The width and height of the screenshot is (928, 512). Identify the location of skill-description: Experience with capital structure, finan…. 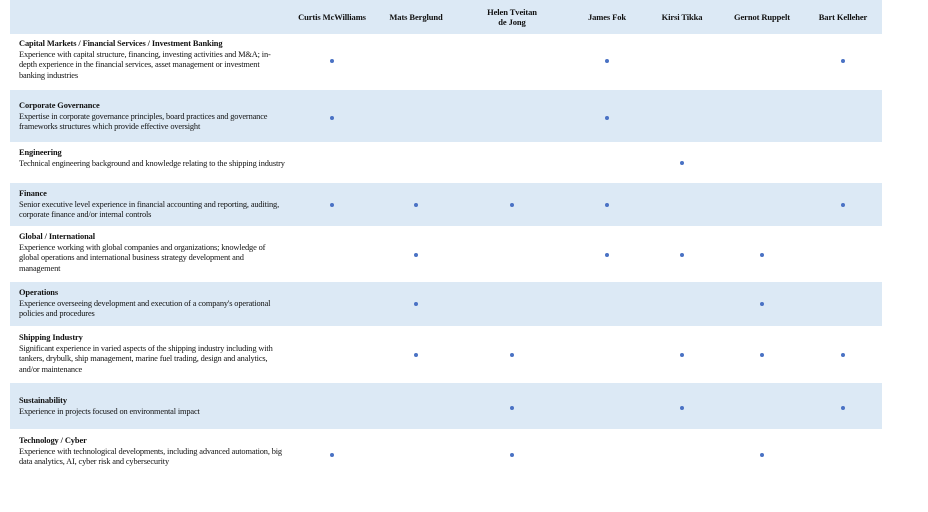
(145, 64).